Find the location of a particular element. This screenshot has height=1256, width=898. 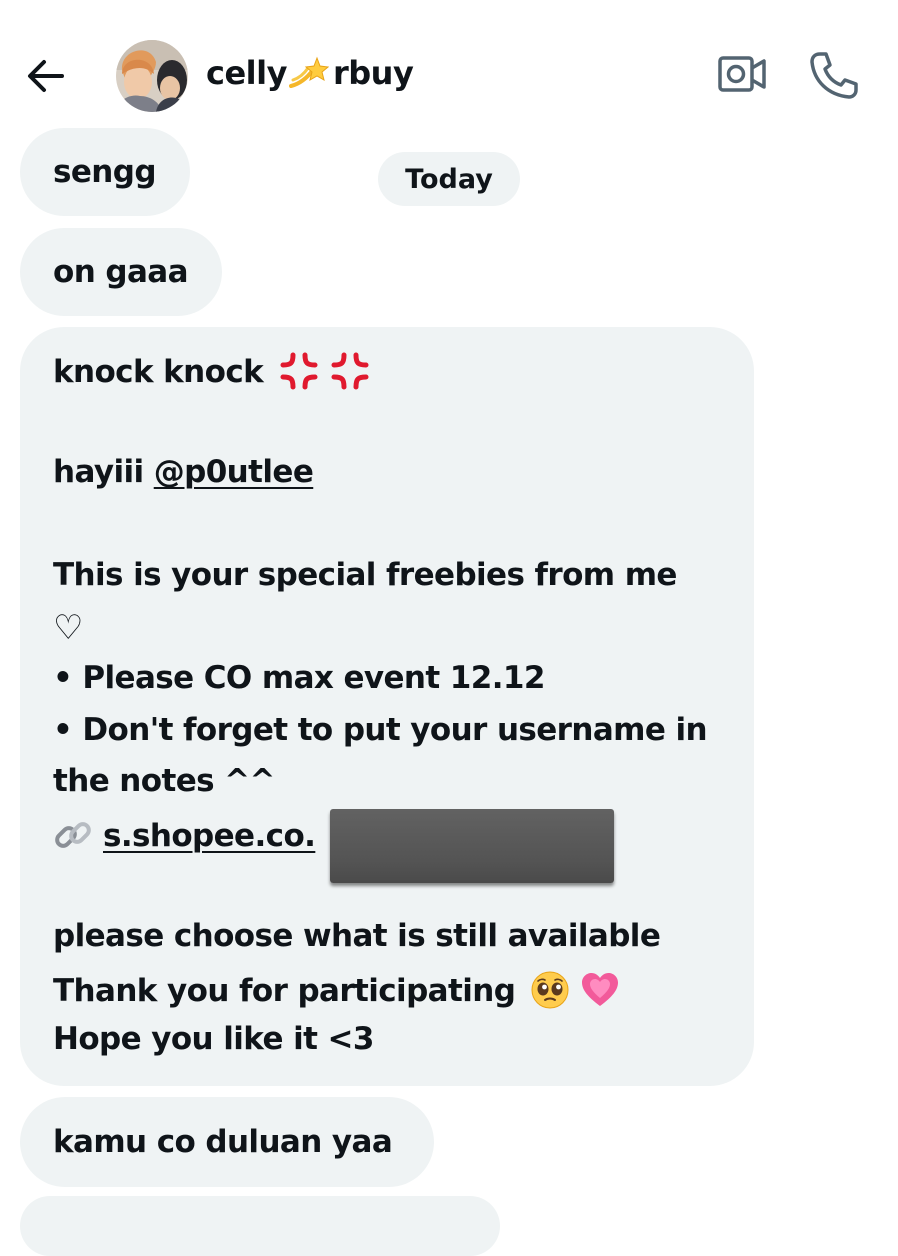

message-bubble-partial is located at coordinates (260, 1226).